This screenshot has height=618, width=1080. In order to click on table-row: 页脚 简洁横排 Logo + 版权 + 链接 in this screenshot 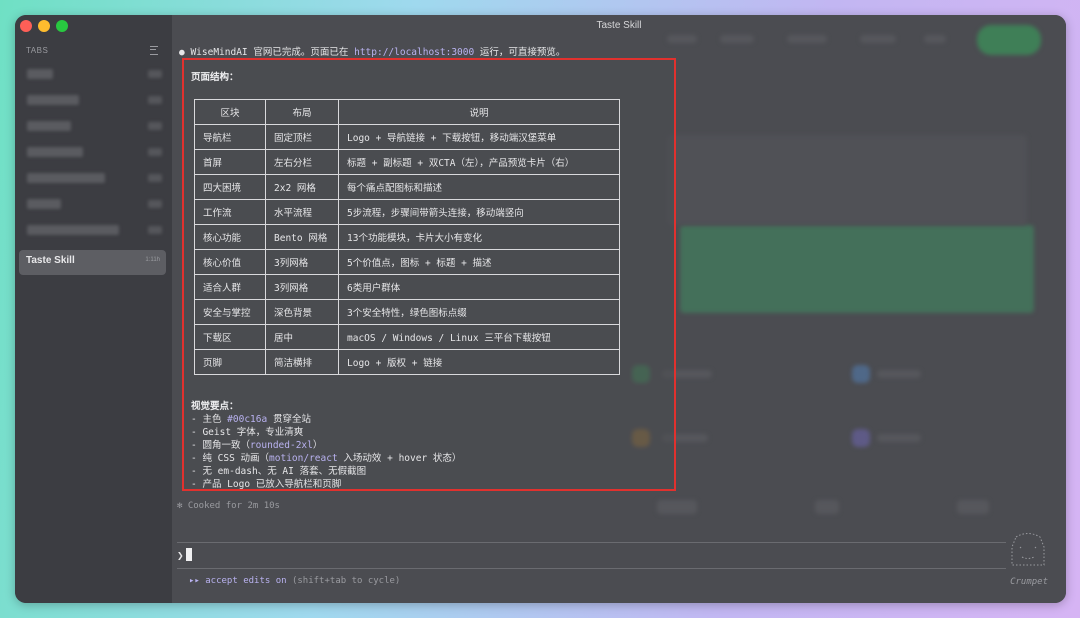, I will do `click(407, 362)`.